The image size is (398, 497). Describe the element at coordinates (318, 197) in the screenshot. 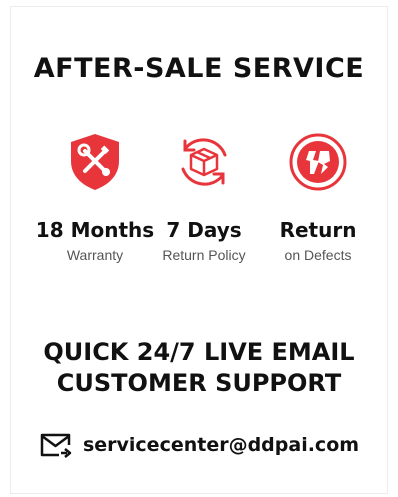

I see `feature-return-defects: Return on Defects` at that location.